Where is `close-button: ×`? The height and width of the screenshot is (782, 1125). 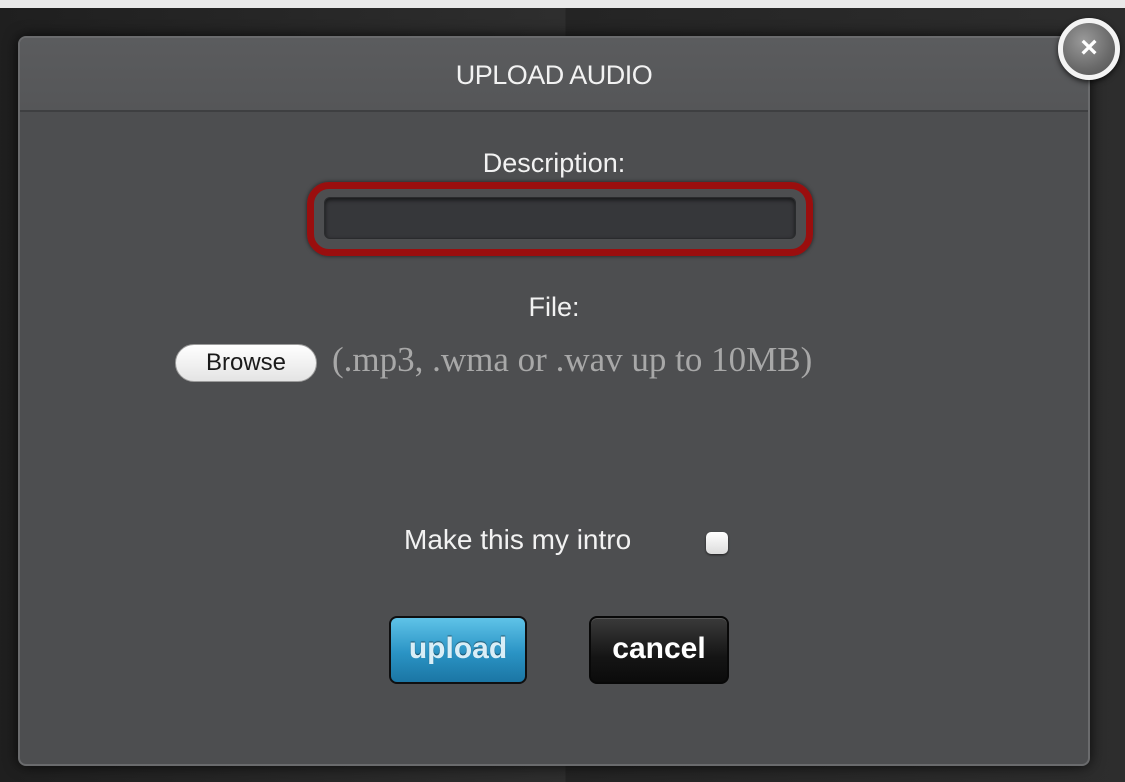
close-button: × is located at coordinates (1089, 49).